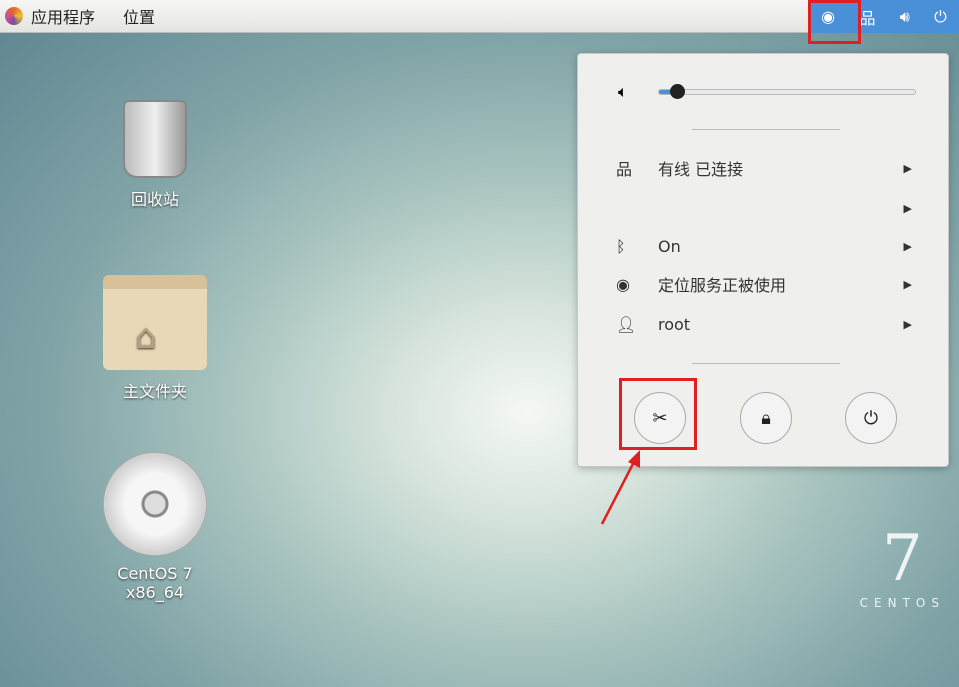  What do you see at coordinates (14, 16) in the screenshot?
I see `app-logo-icon` at bounding box center [14, 16].